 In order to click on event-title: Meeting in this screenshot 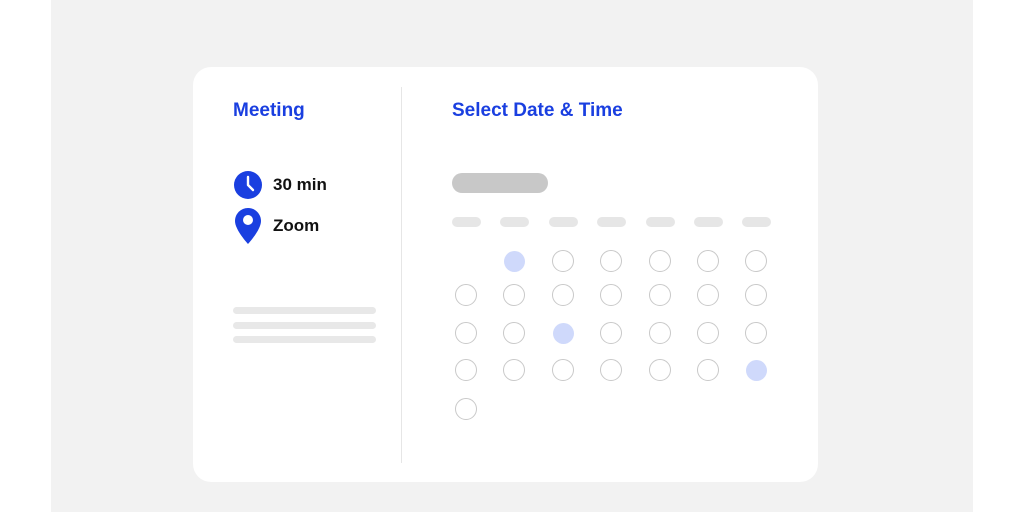, I will do `click(269, 110)`.